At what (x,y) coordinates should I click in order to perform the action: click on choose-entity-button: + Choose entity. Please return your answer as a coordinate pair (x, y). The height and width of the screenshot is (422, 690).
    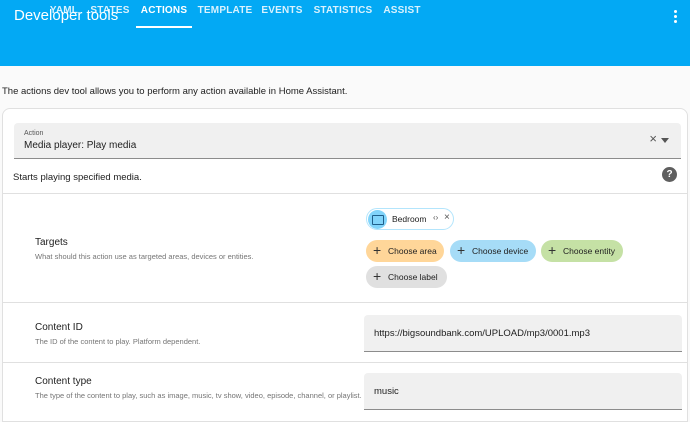
    Looking at the image, I should click on (582, 251).